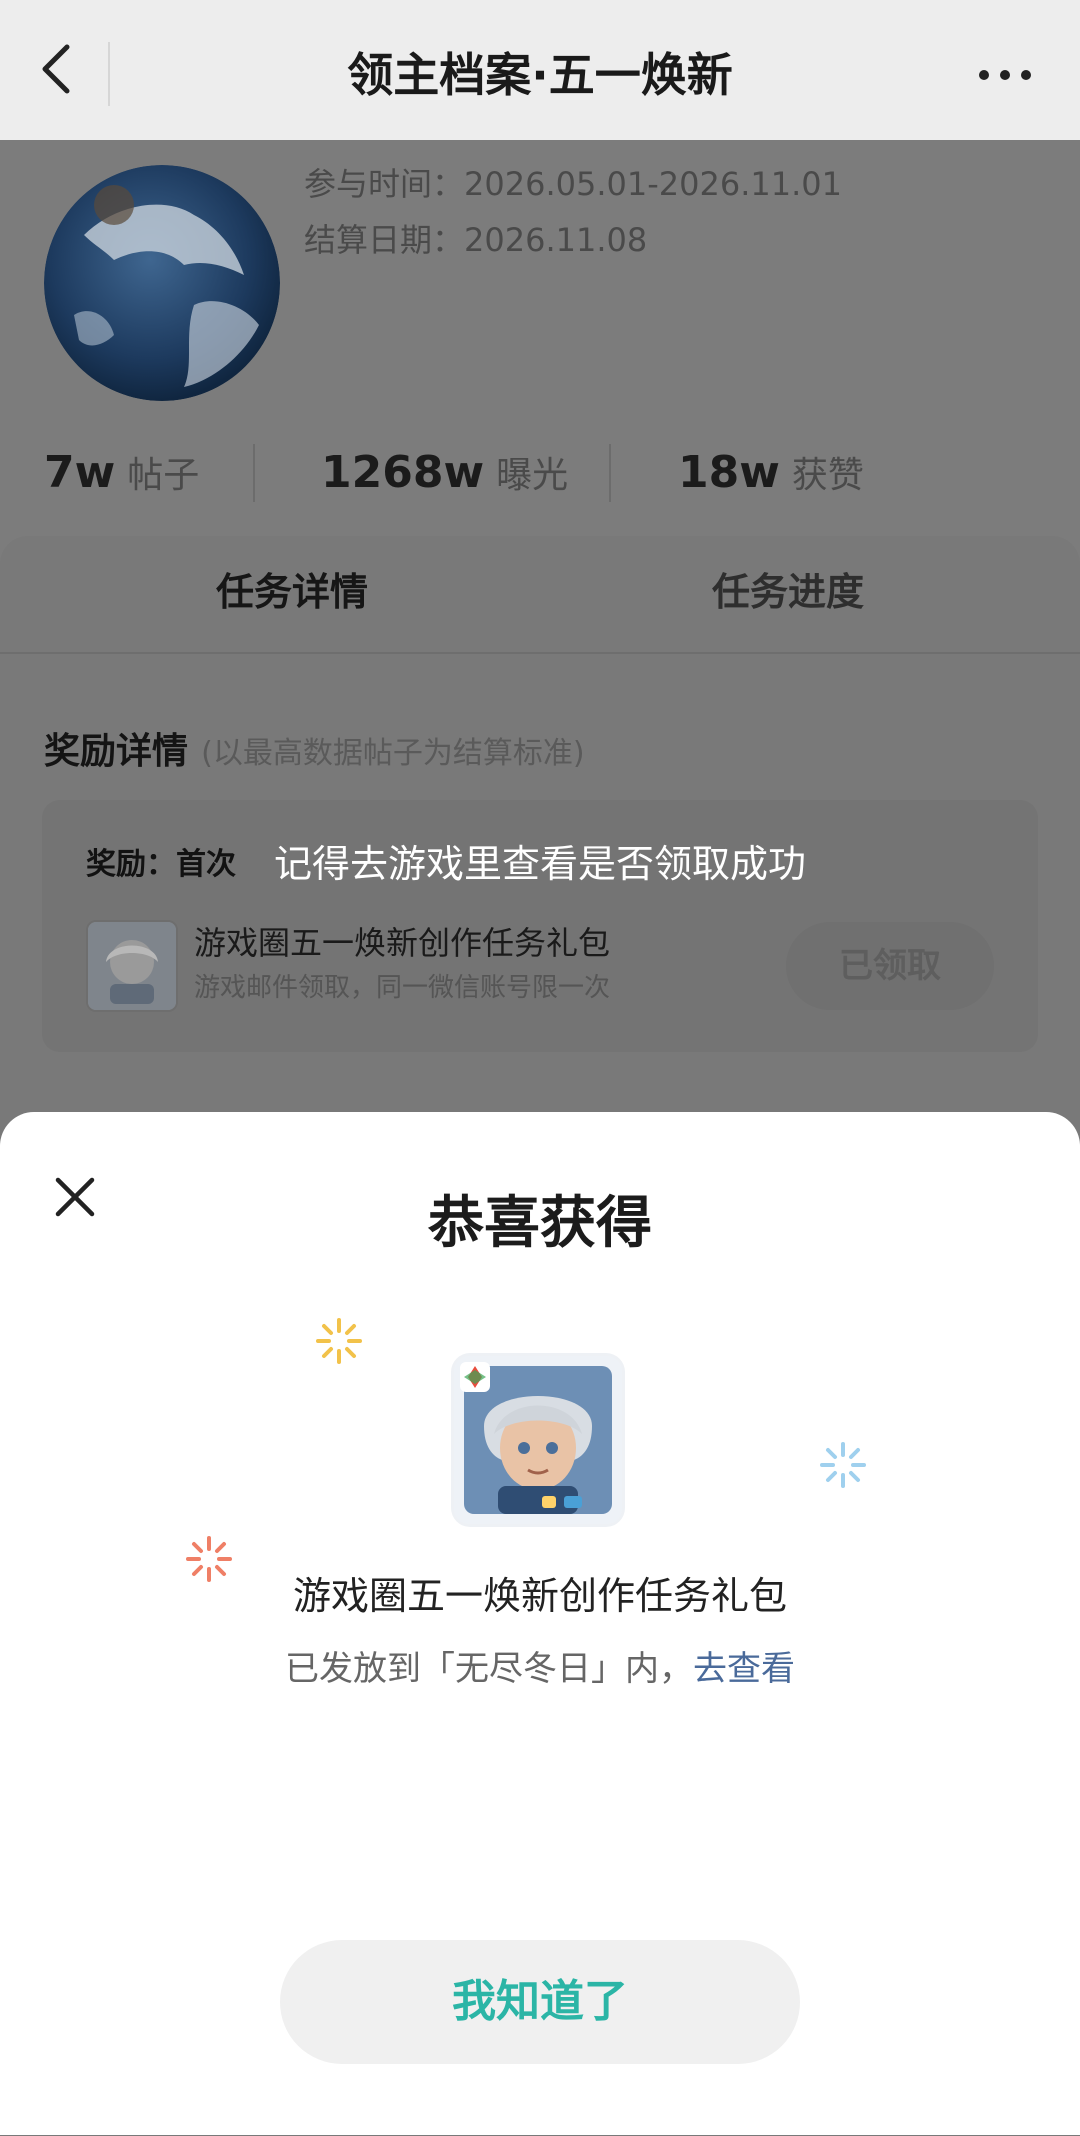 The height and width of the screenshot is (2136, 1080). I want to click on gift-name: 游戏圈五一焕新创作任务礼包, so click(539, 1596).